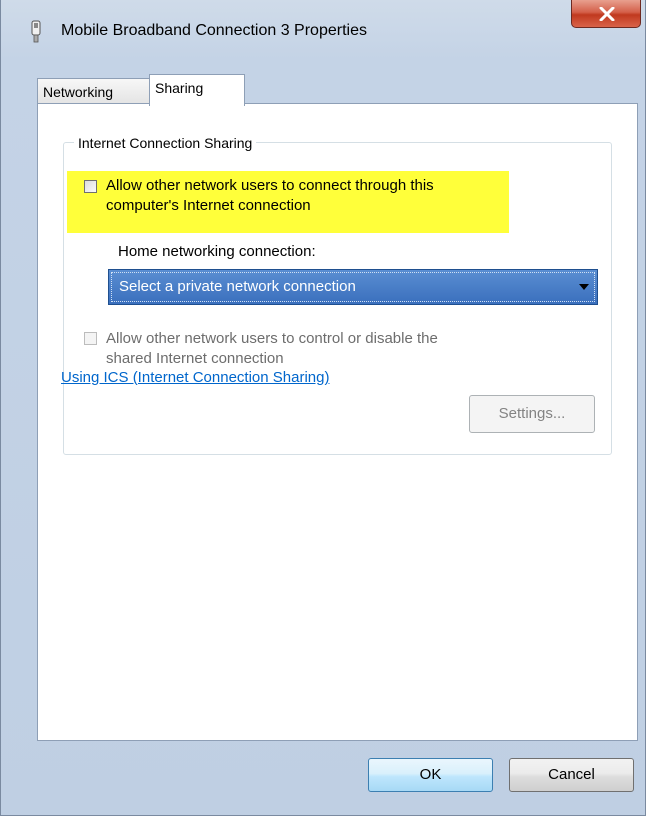  Describe the element at coordinates (90, 338) in the screenshot. I see `allow-control-checkbox` at that location.